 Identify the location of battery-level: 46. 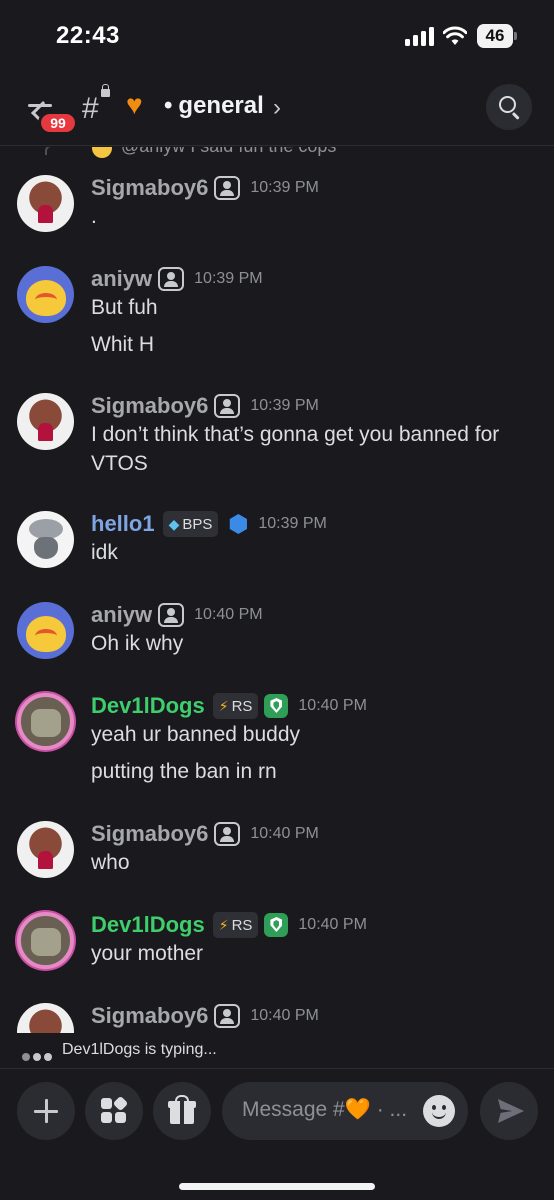
(495, 36).